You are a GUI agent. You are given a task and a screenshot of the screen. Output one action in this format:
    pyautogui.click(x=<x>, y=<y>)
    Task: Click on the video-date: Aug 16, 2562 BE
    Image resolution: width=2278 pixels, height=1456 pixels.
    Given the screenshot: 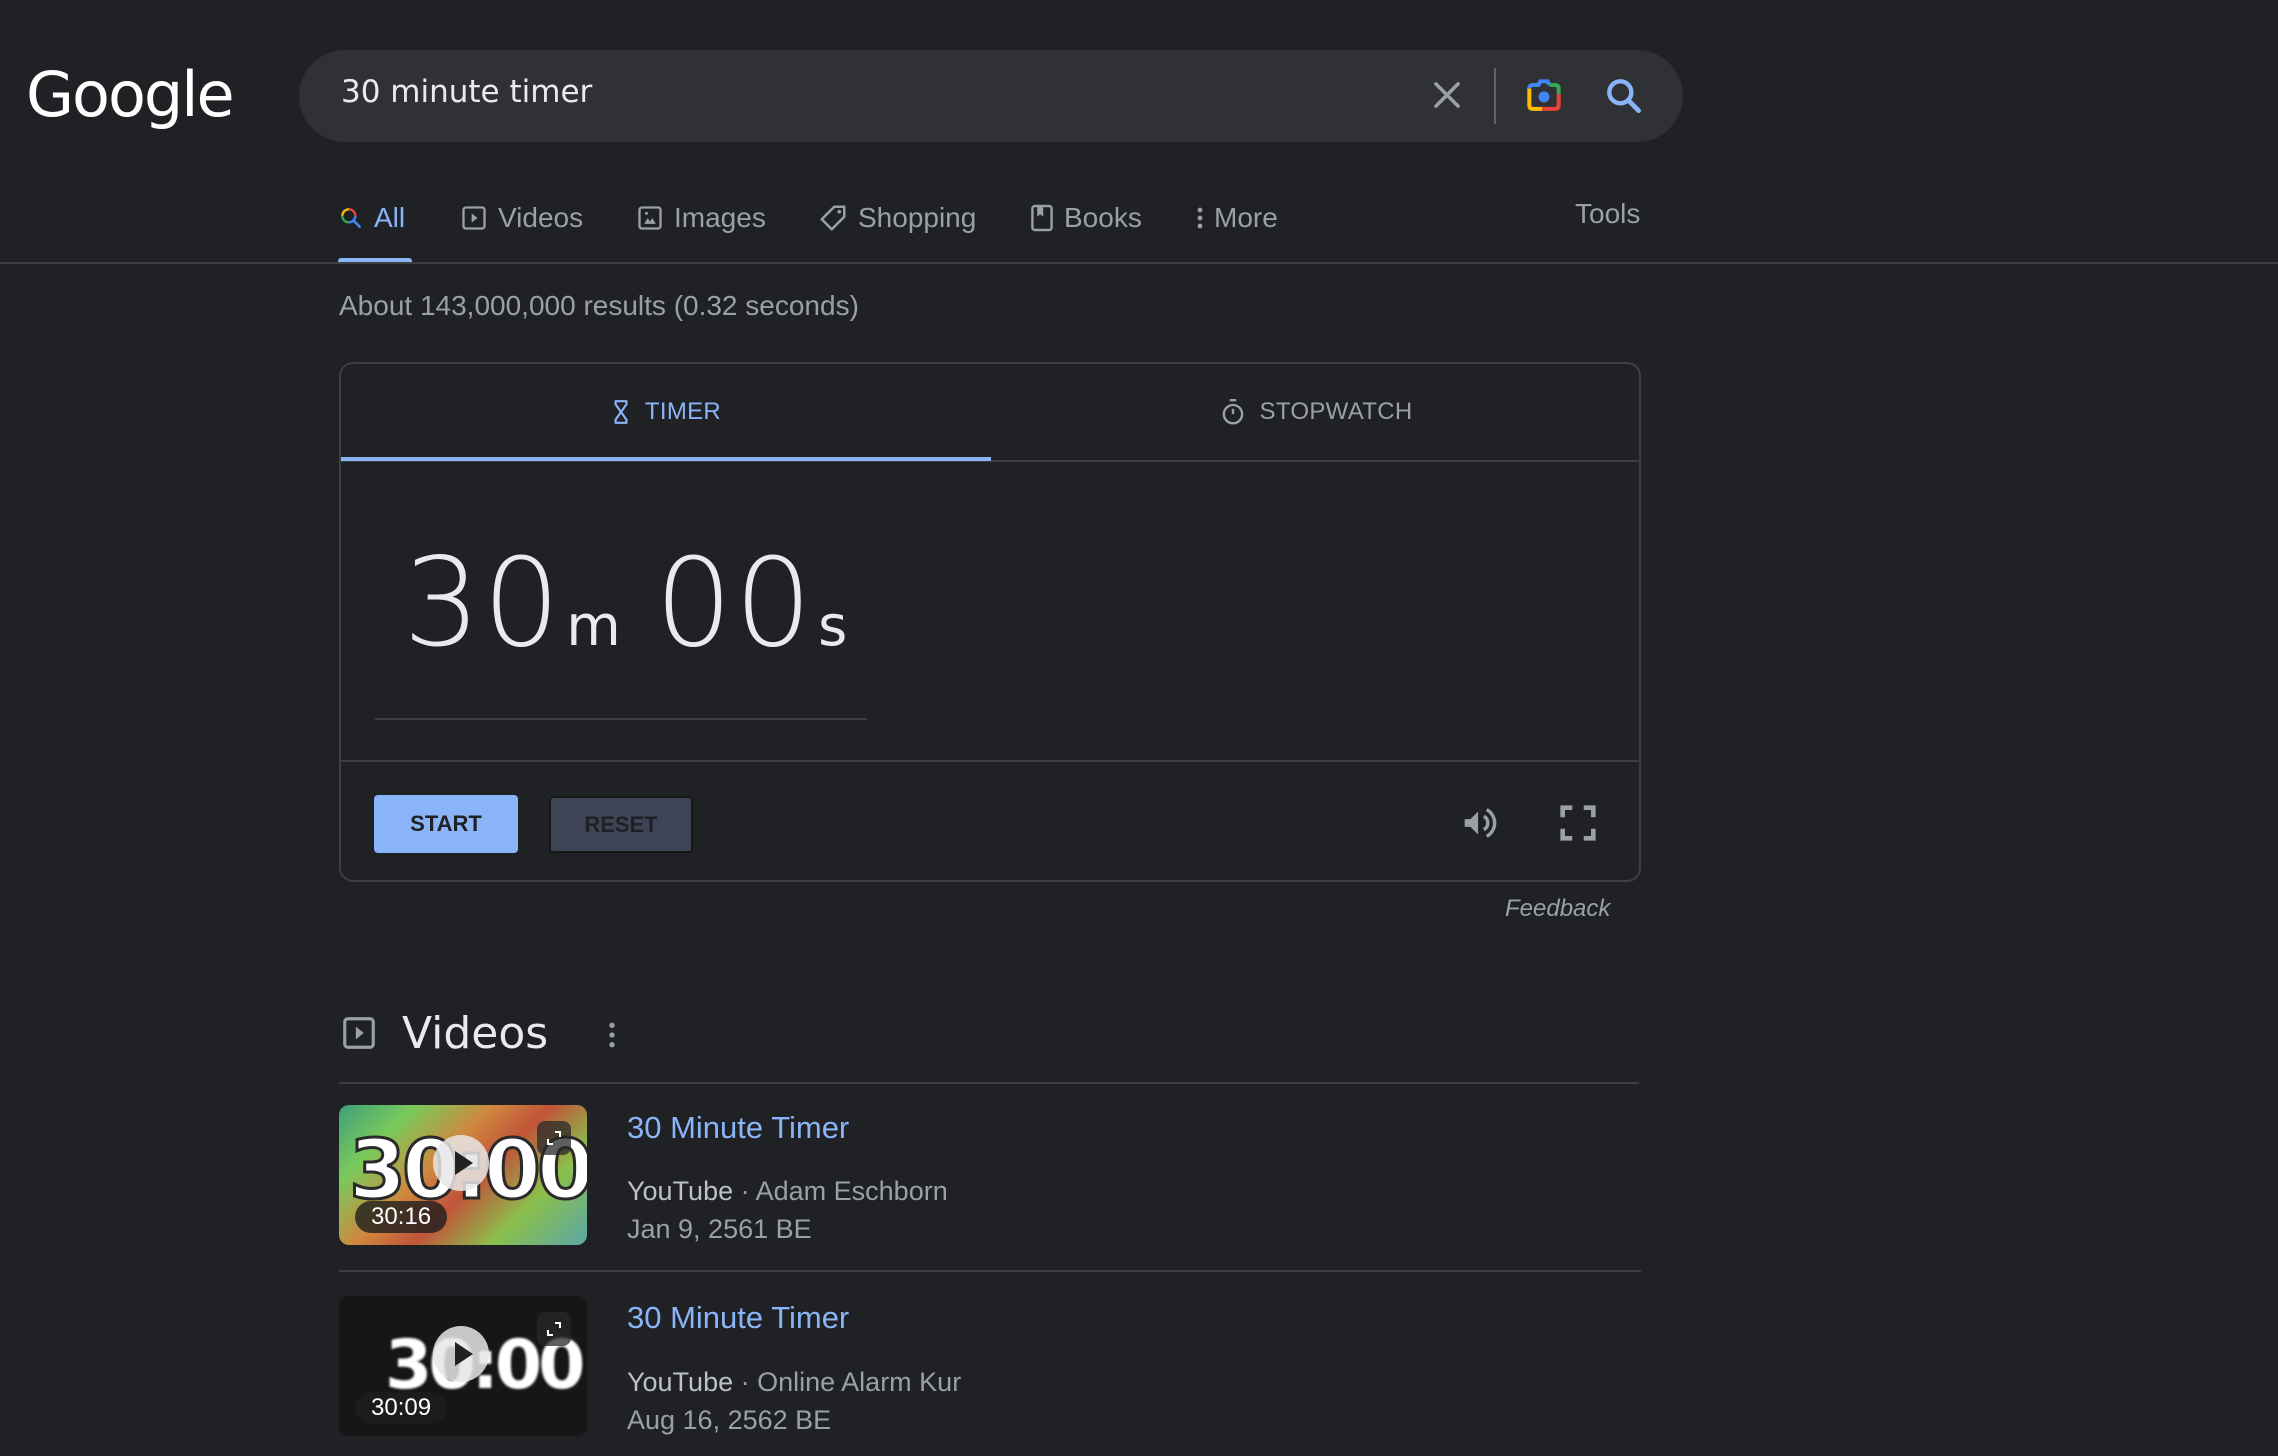 What is the action you would take?
    pyautogui.click(x=729, y=1420)
    